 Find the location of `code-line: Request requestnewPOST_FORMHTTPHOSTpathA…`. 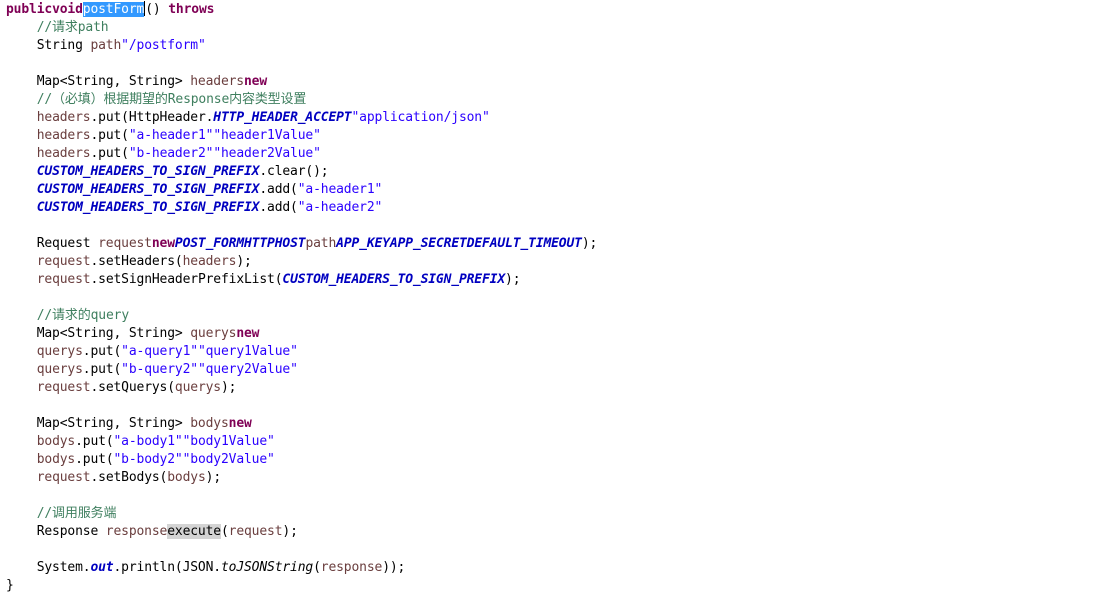

code-line: Request requestnewPOST_FORMHTTPHOSTpathA… is located at coordinates (302, 244).